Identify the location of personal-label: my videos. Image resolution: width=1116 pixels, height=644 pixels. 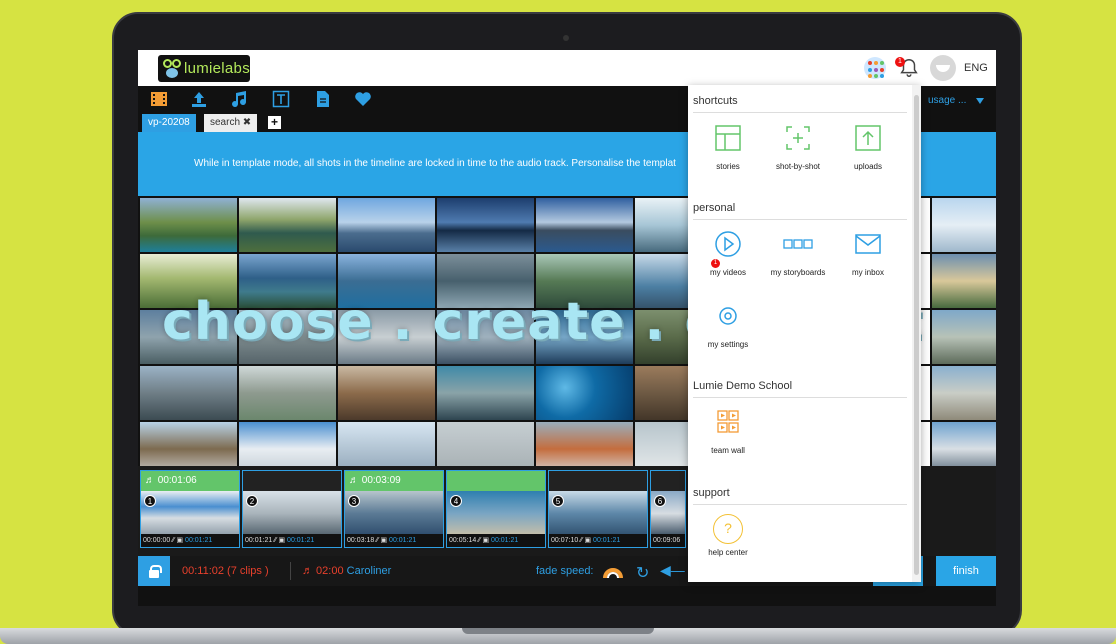
(727, 272).